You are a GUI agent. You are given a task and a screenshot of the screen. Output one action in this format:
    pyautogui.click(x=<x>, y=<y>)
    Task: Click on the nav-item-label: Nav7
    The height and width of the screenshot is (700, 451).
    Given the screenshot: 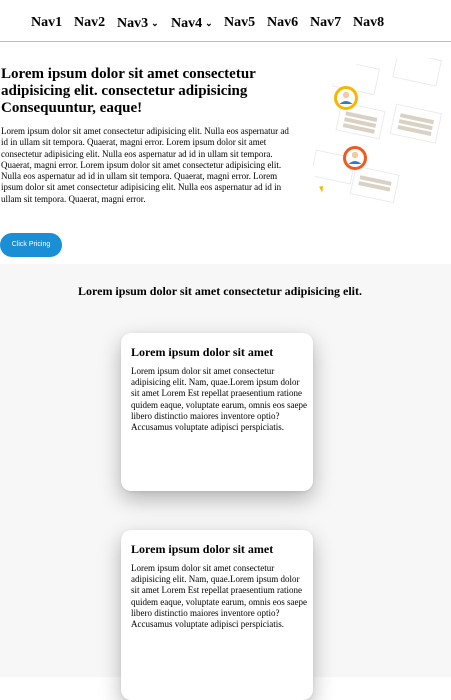 What is the action you would take?
    pyautogui.click(x=326, y=22)
    